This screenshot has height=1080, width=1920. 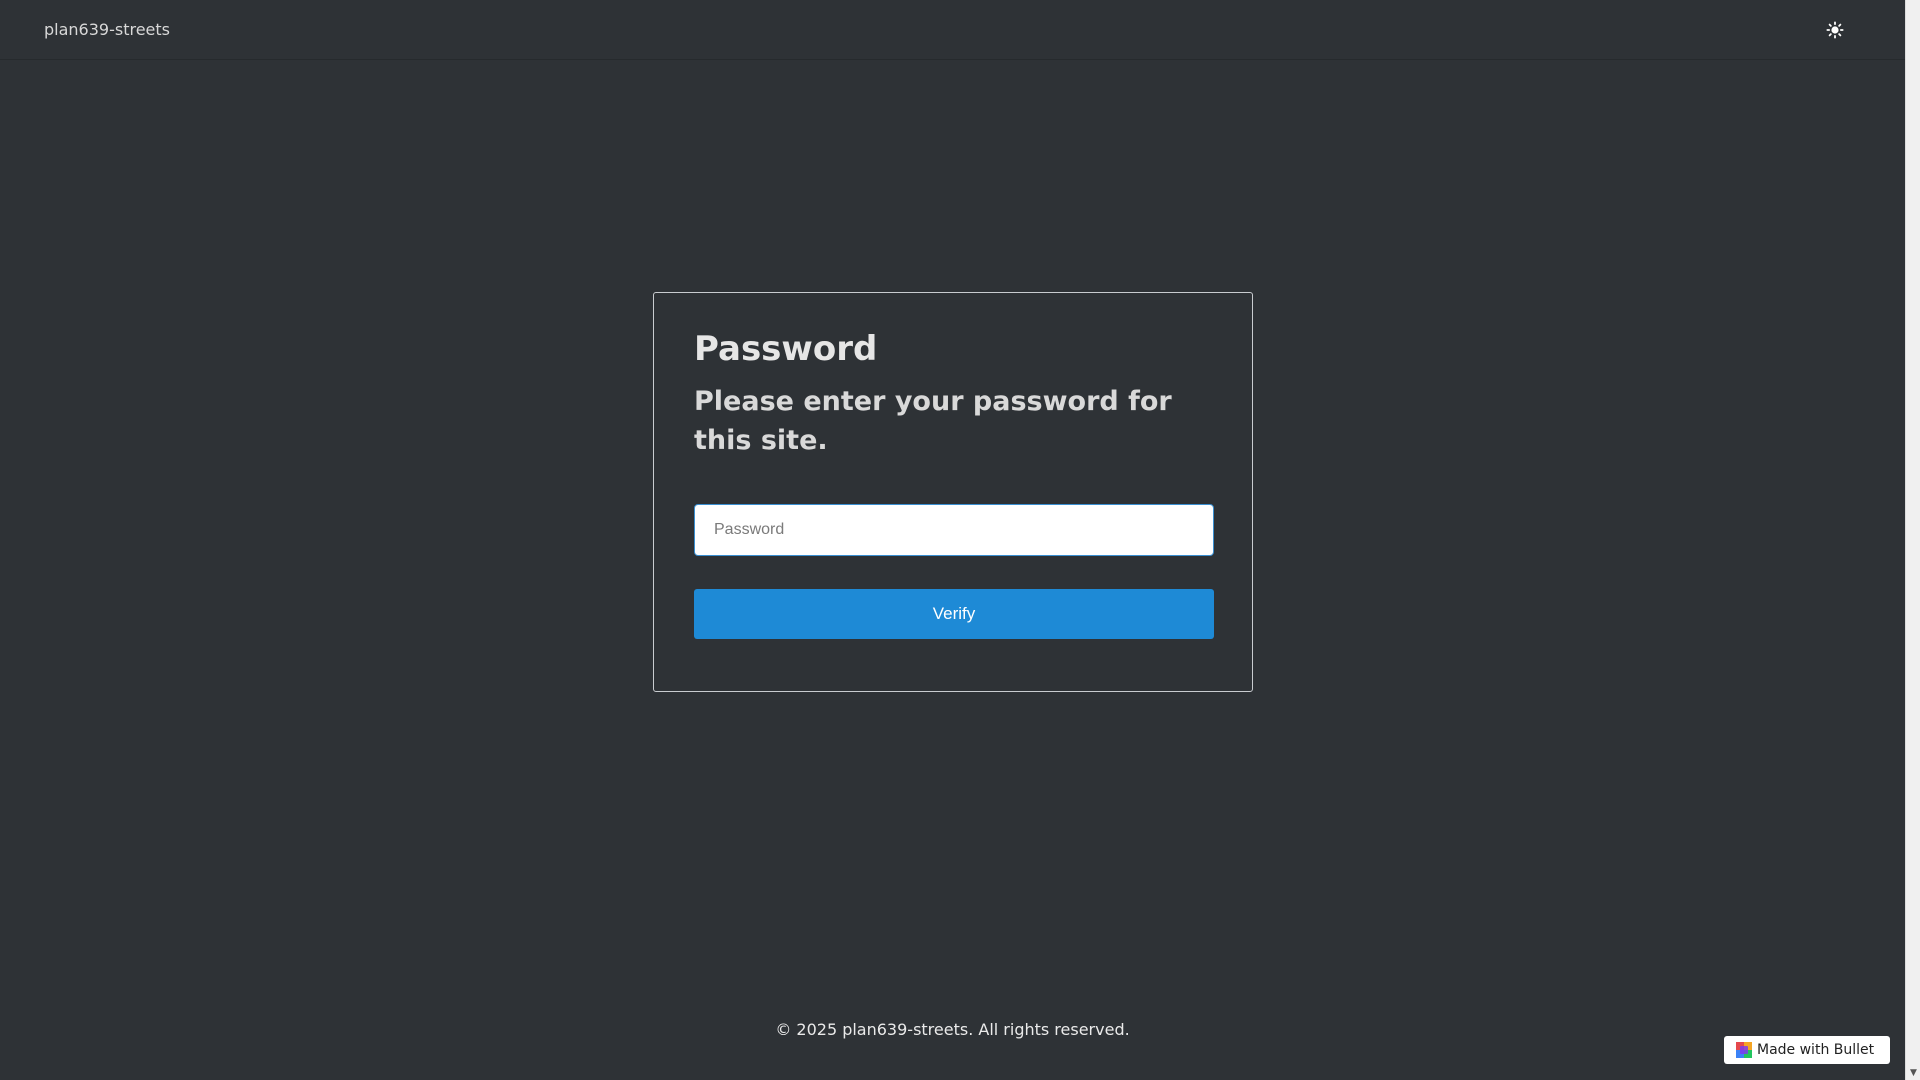 What do you see at coordinates (954, 530) in the screenshot?
I see `password-input` at bounding box center [954, 530].